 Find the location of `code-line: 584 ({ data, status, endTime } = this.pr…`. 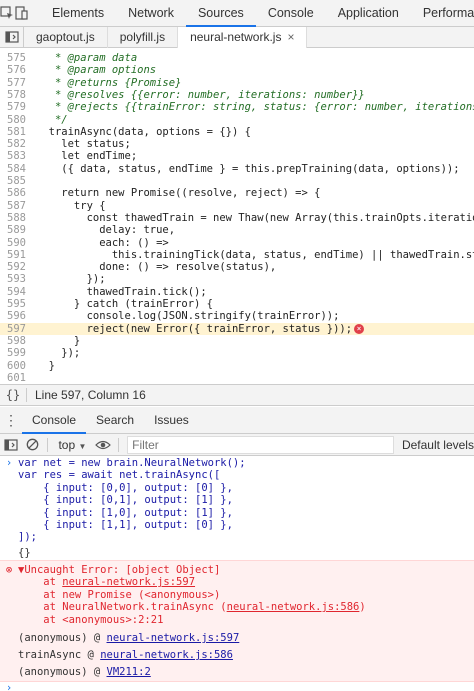

code-line: 584 ({ data, status, endTime } = this.pr… is located at coordinates (237, 169).